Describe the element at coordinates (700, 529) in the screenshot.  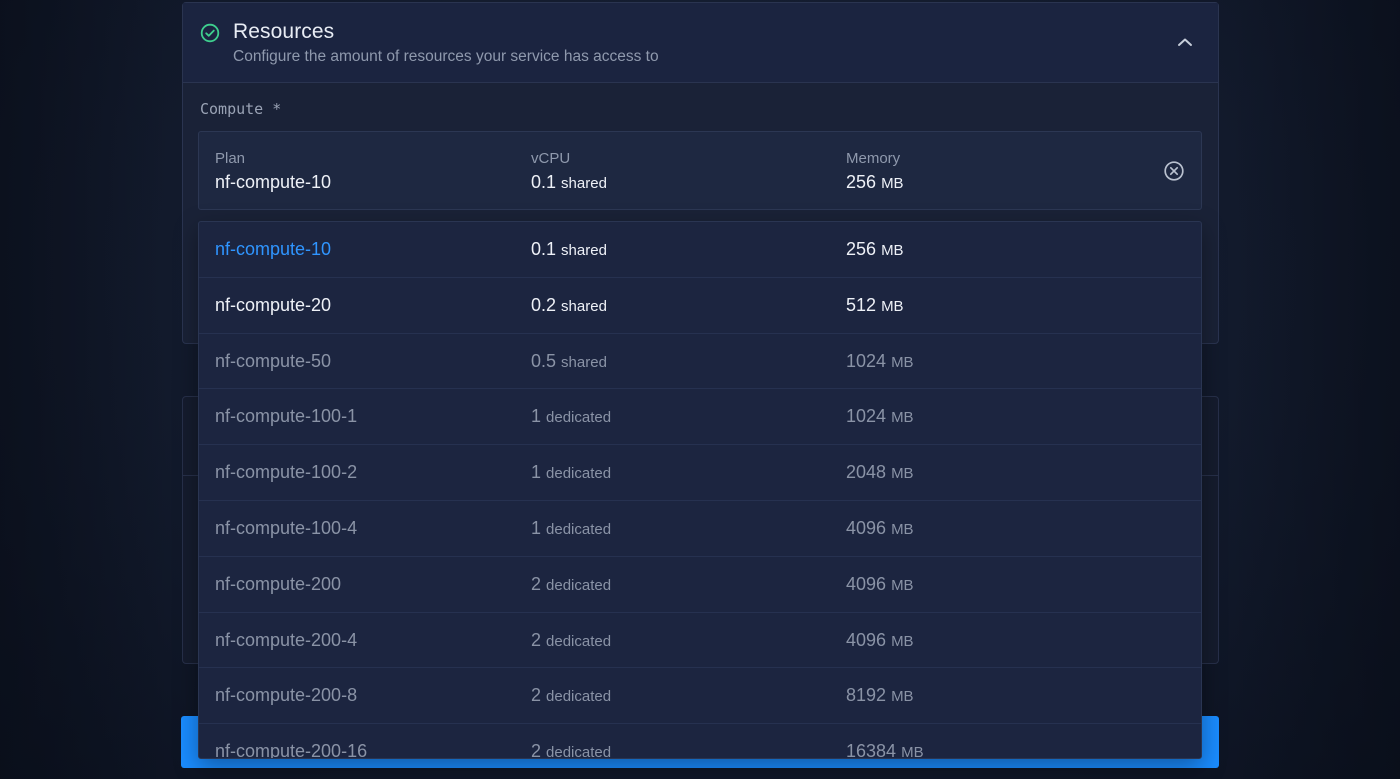
I see `option-nf-compute-100-4: nf-compute-100-4 1 dedicated 4096 MB` at that location.